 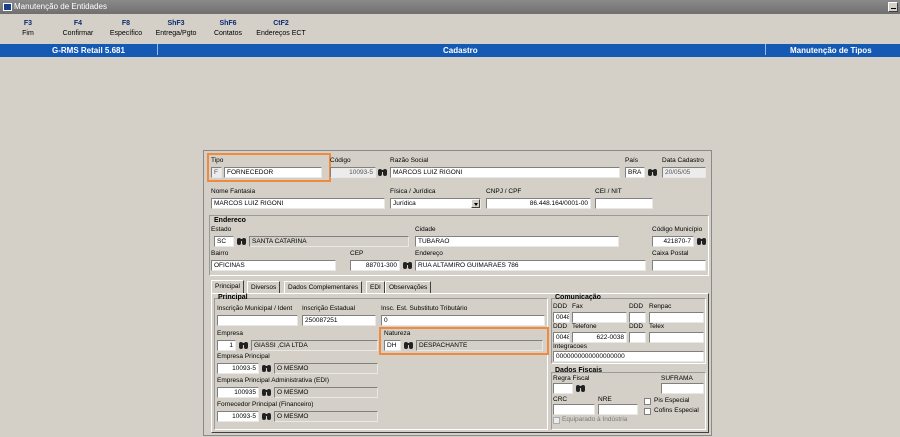 I want to click on fkey-entrega-button: ShF3 Entrega/Pgto, so click(x=176, y=29).